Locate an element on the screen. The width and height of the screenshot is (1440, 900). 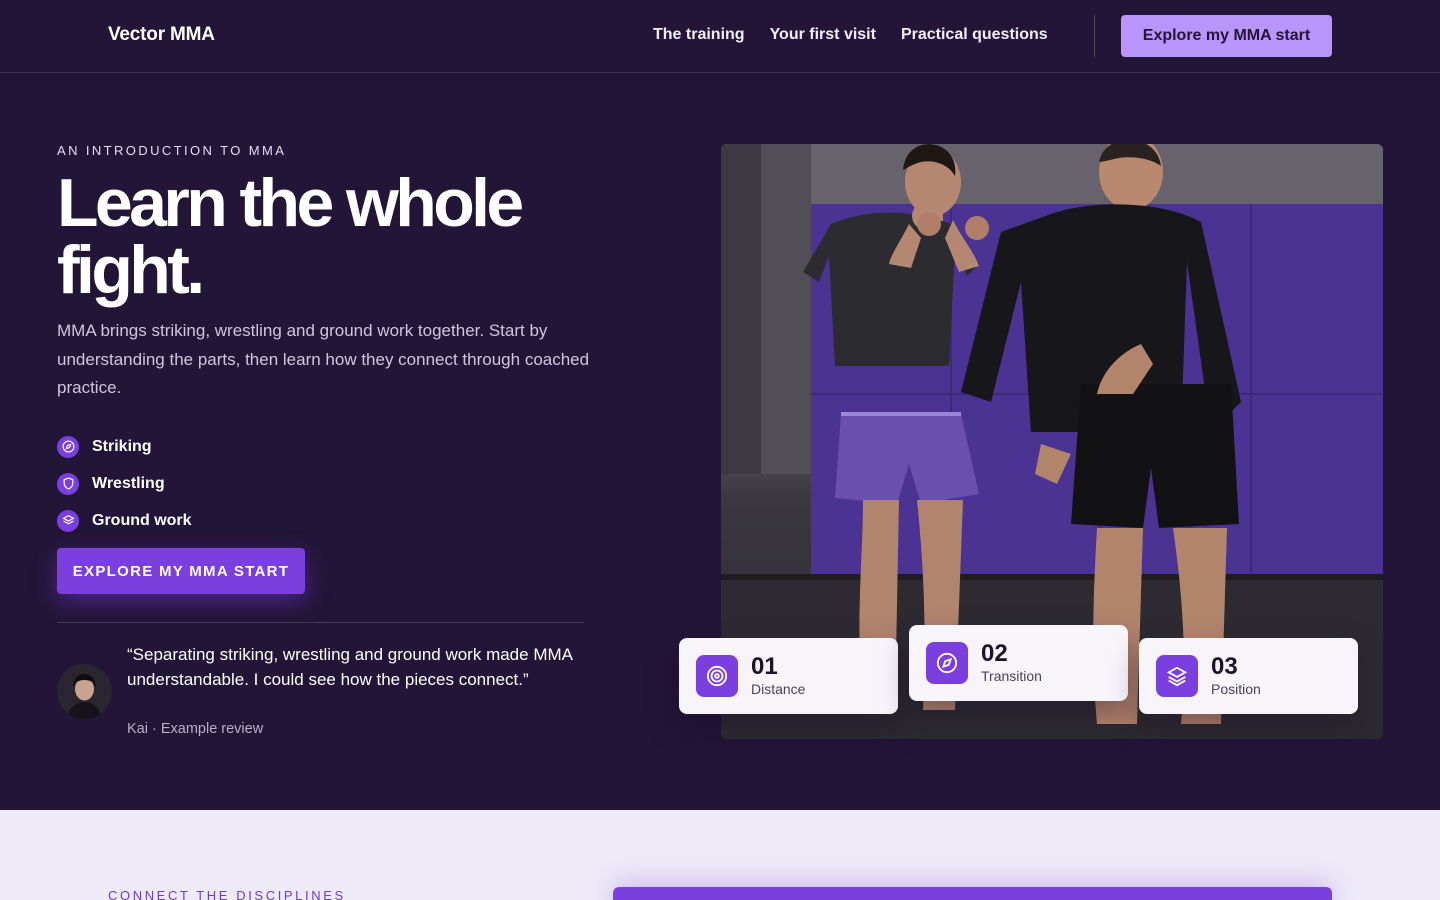
hero-title-line-2: fight. is located at coordinates (131, 270).